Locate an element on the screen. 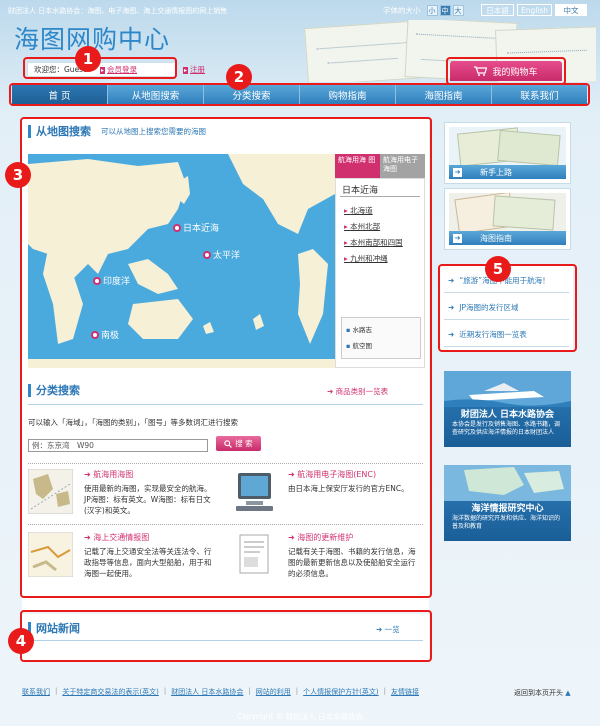 The height and width of the screenshot is (726, 600). beginner-guide-banner: ➜ 新手上路 is located at coordinates (507, 153).